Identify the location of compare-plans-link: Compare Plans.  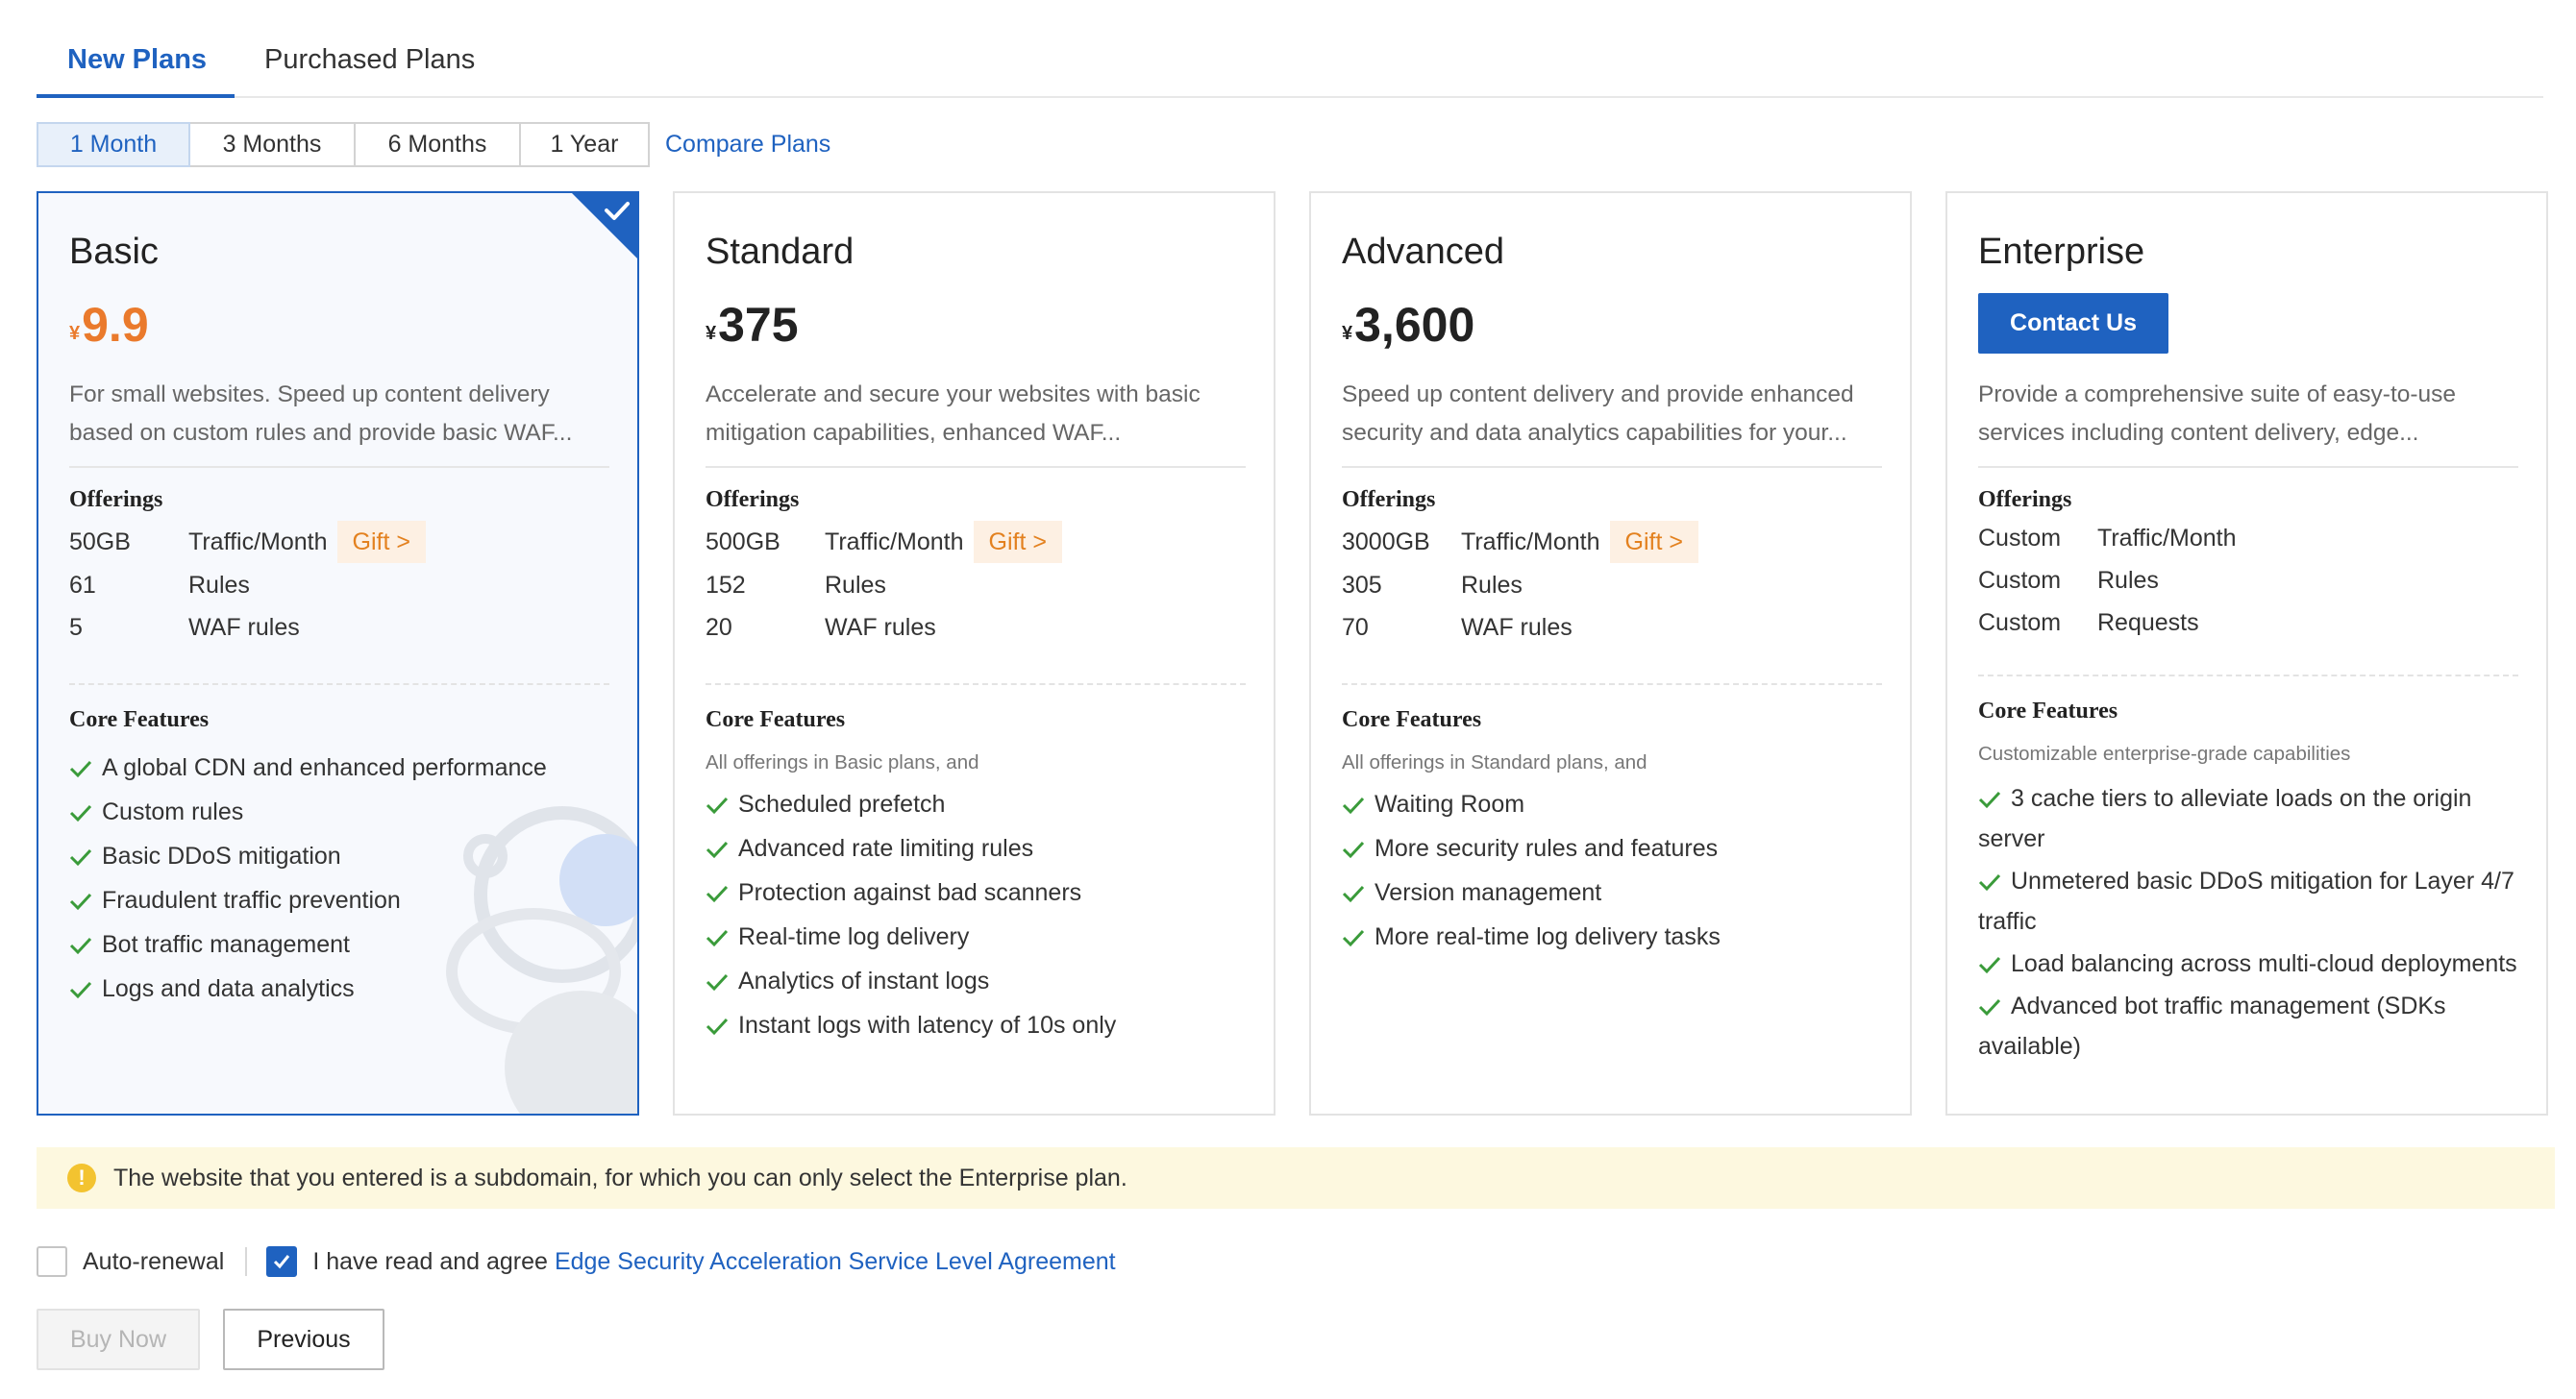
(747, 145).